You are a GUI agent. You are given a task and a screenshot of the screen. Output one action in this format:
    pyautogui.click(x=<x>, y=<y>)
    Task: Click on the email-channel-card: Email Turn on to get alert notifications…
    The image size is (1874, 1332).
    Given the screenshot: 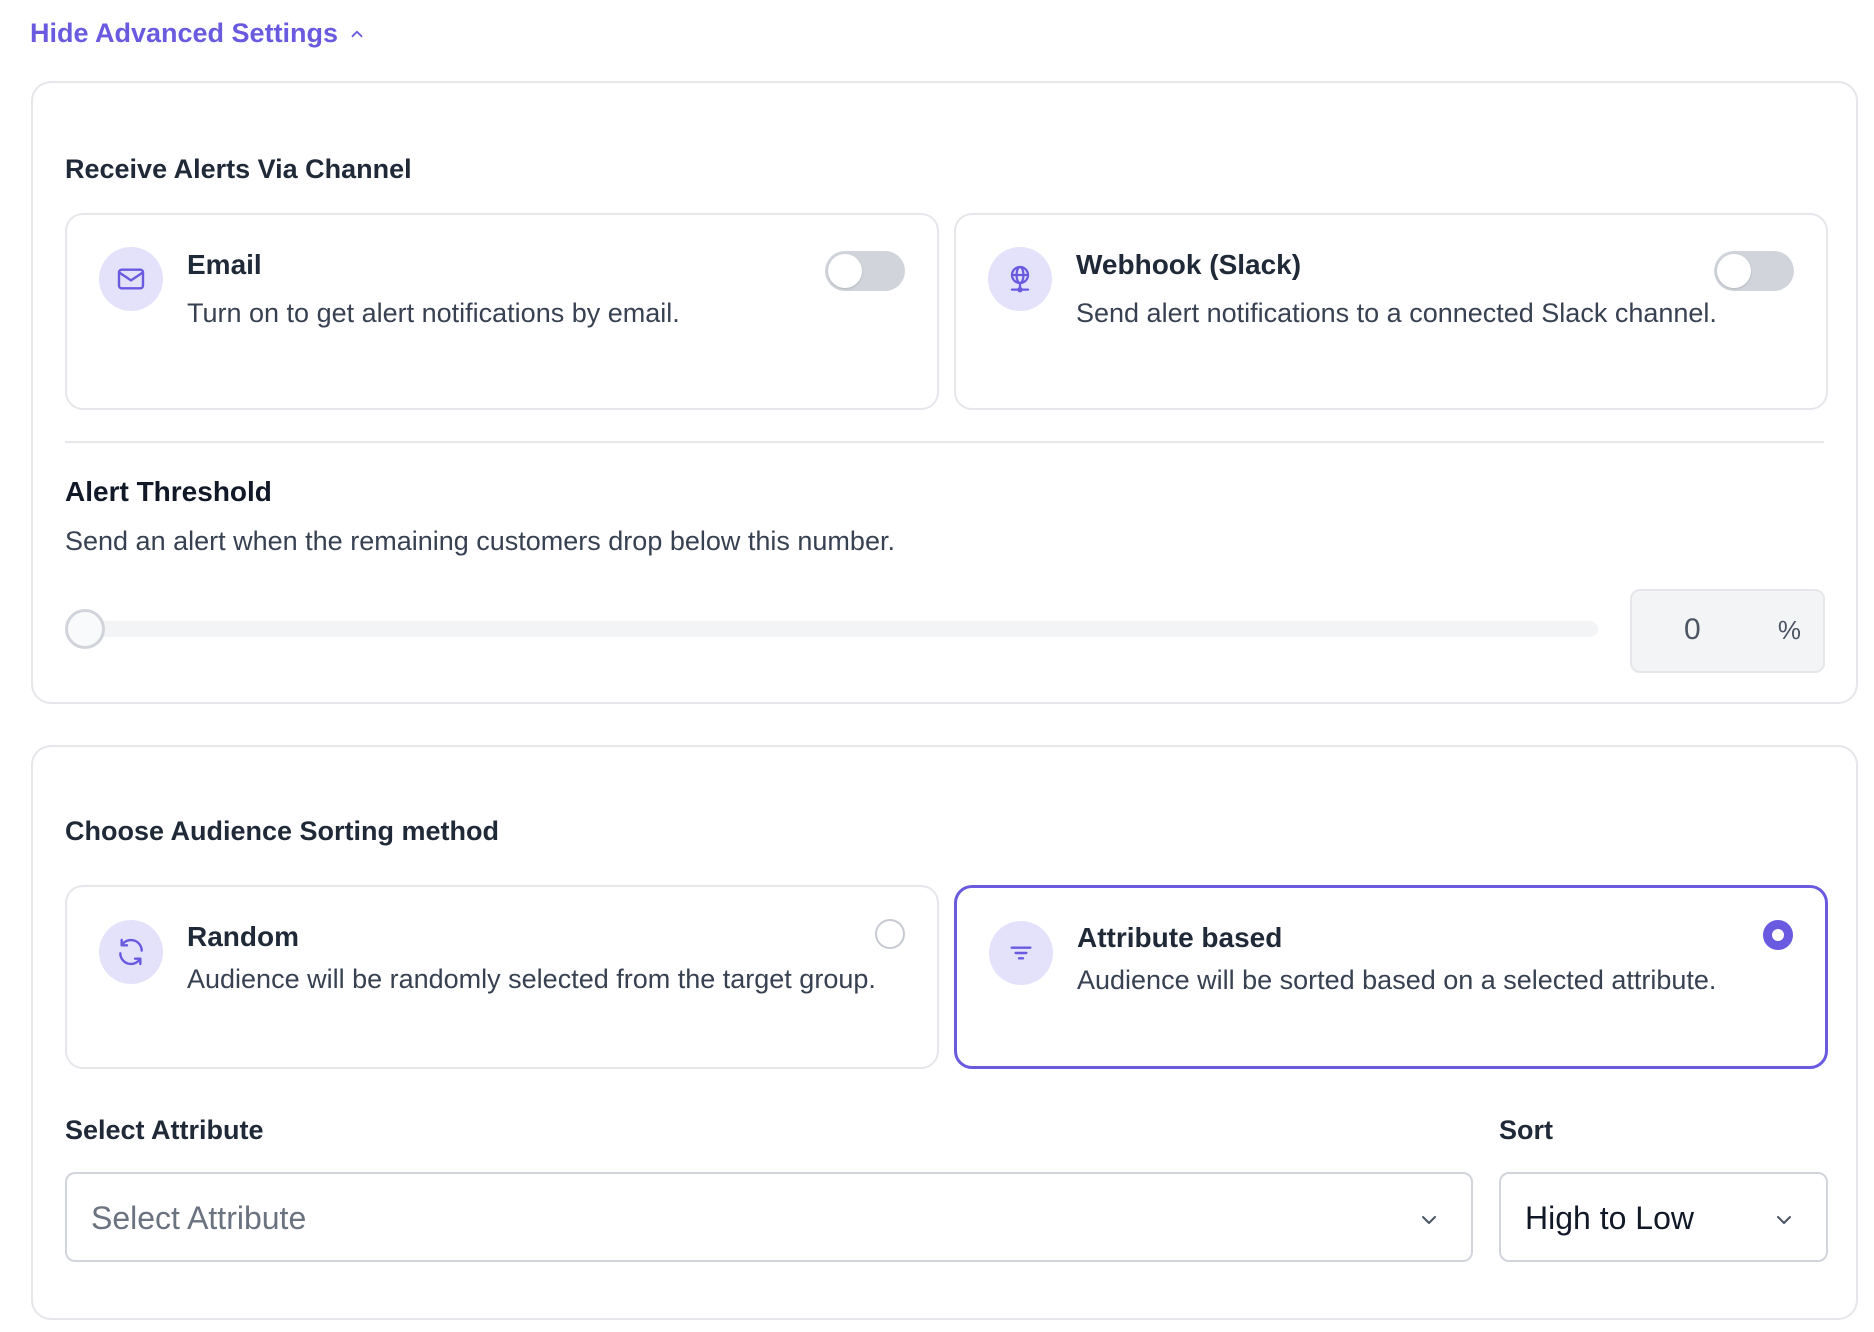 What is the action you would take?
    pyautogui.click(x=502, y=311)
    